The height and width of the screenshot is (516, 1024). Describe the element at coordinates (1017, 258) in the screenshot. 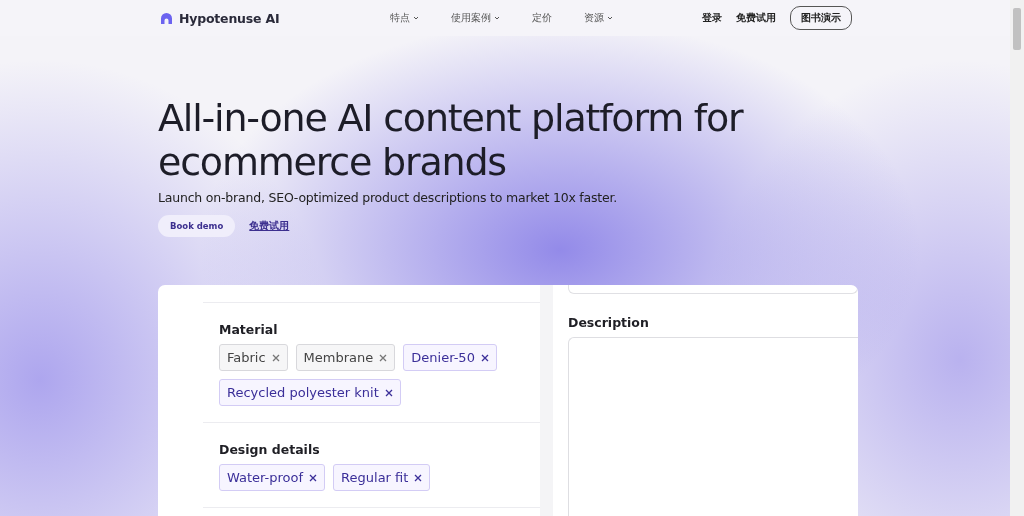

I see `scrollbar` at that location.